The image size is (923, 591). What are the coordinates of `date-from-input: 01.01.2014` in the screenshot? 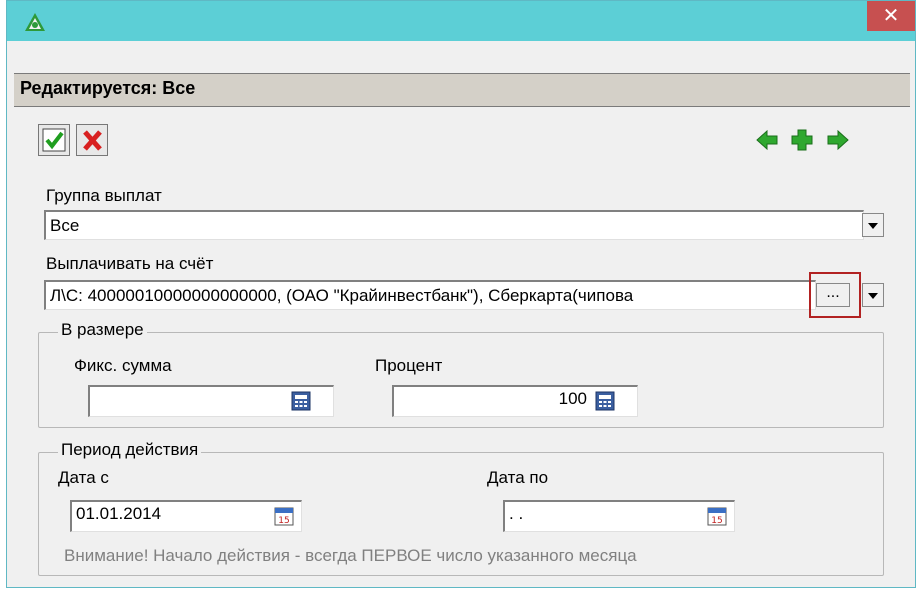 It's located at (186, 516).